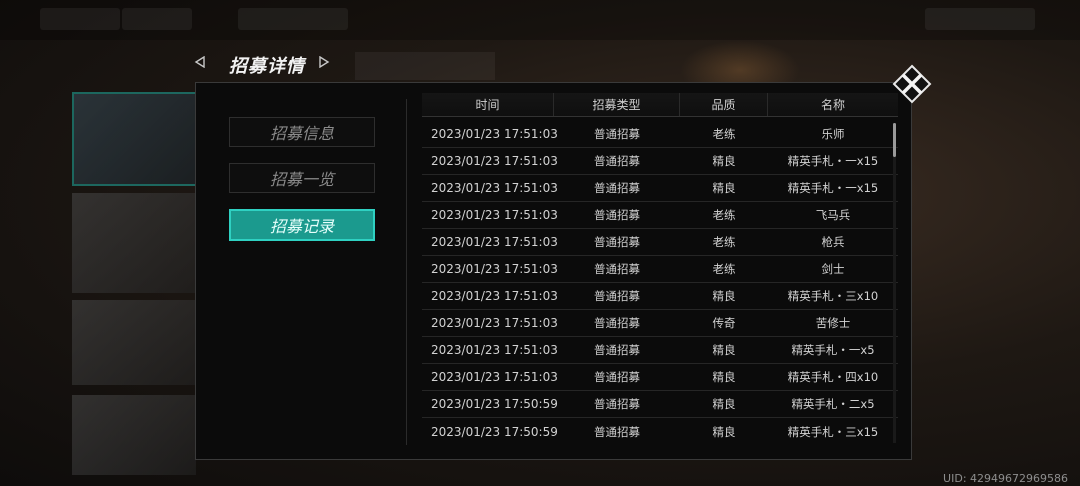 The image size is (1080, 486). Describe the element at coordinates (267, 66) in the screenshot. I see `page-title: 招募详情` at that location.